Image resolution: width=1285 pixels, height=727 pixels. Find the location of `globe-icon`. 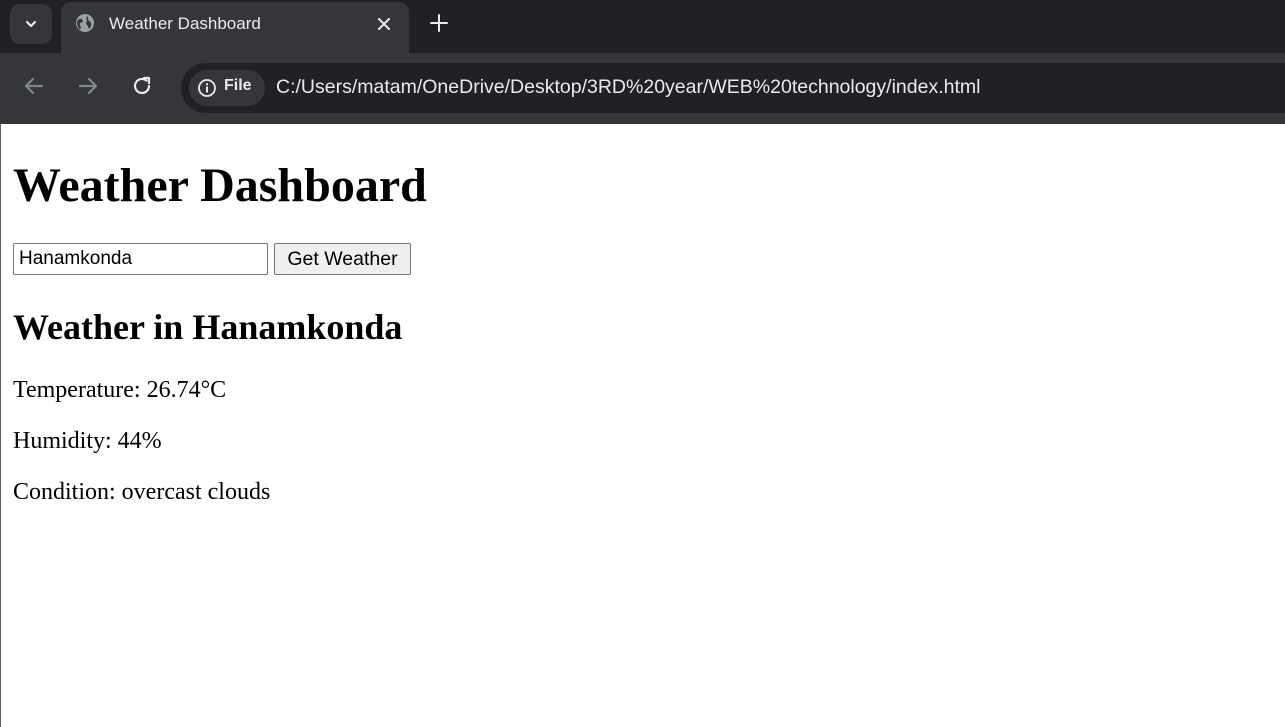

globe-icon is located at coordinates (85, 23).